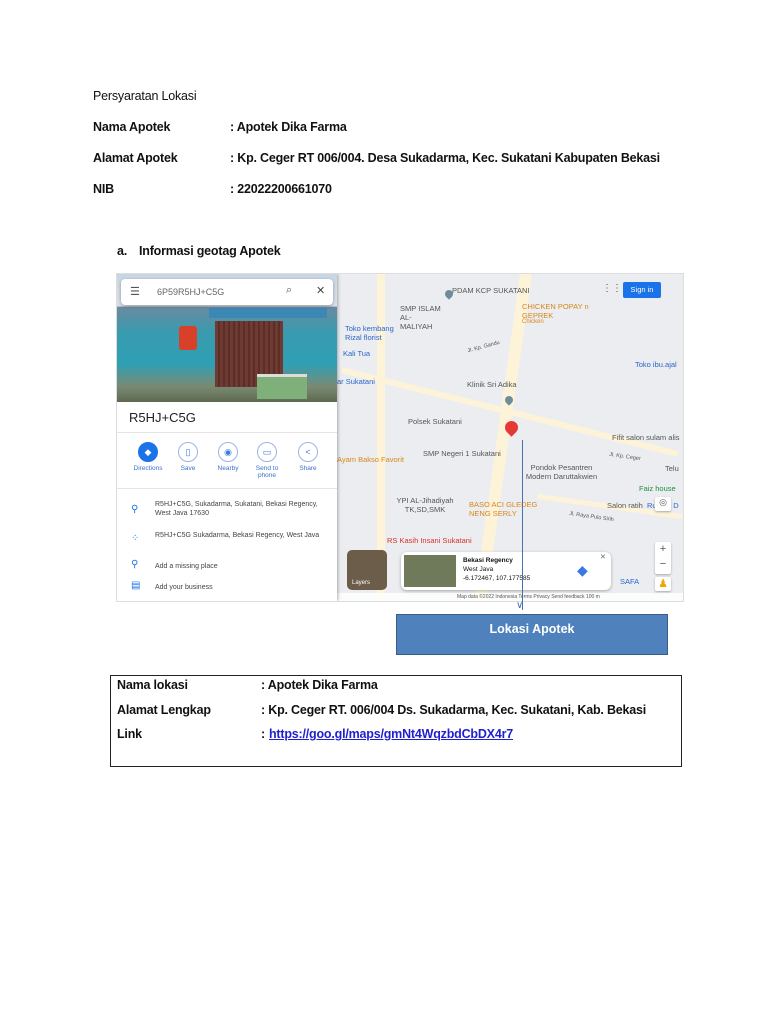 The image size is (768, 1024). What do you see at coordinates (122, 251) in the screenshot?
I see `section-marker: a.` at bounding box center [122, 251].